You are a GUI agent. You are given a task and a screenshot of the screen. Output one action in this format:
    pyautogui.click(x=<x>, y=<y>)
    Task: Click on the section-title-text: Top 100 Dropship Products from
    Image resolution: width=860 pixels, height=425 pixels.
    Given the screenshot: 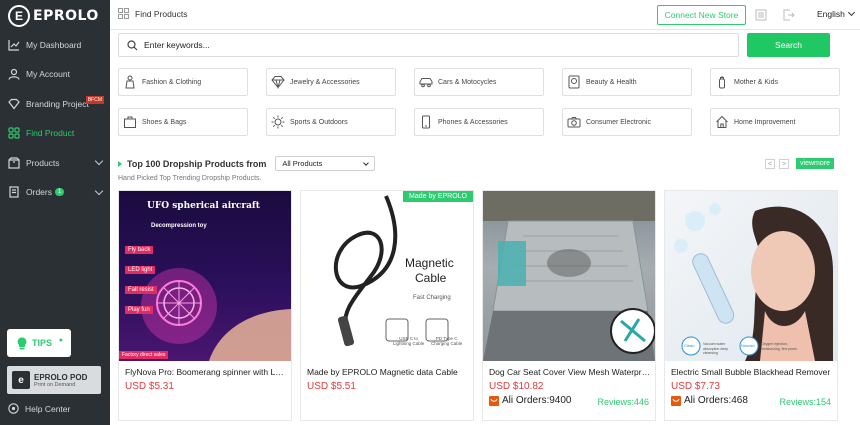 What is the action you would take?
    pyautogui.click(x=197, y=163)
    